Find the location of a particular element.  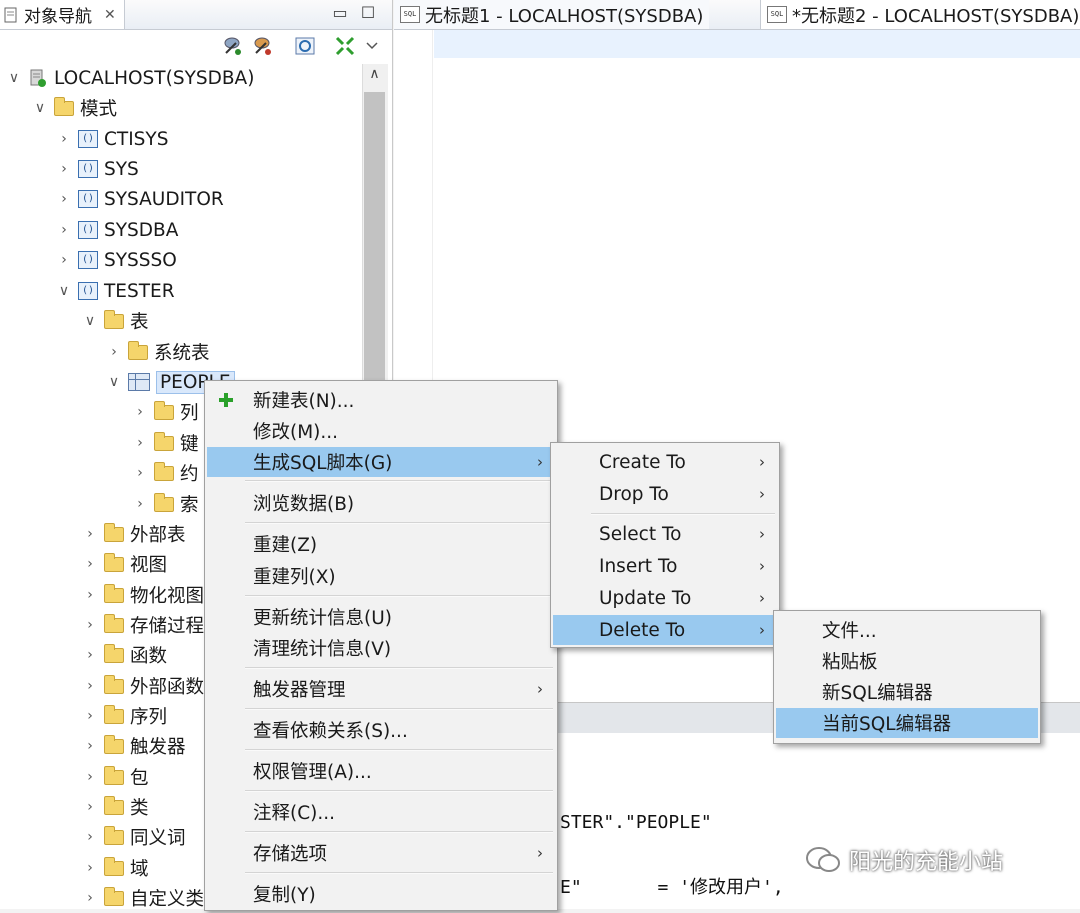

tree-node-folder: › 存储过程 is located at coordinates (143, 625).